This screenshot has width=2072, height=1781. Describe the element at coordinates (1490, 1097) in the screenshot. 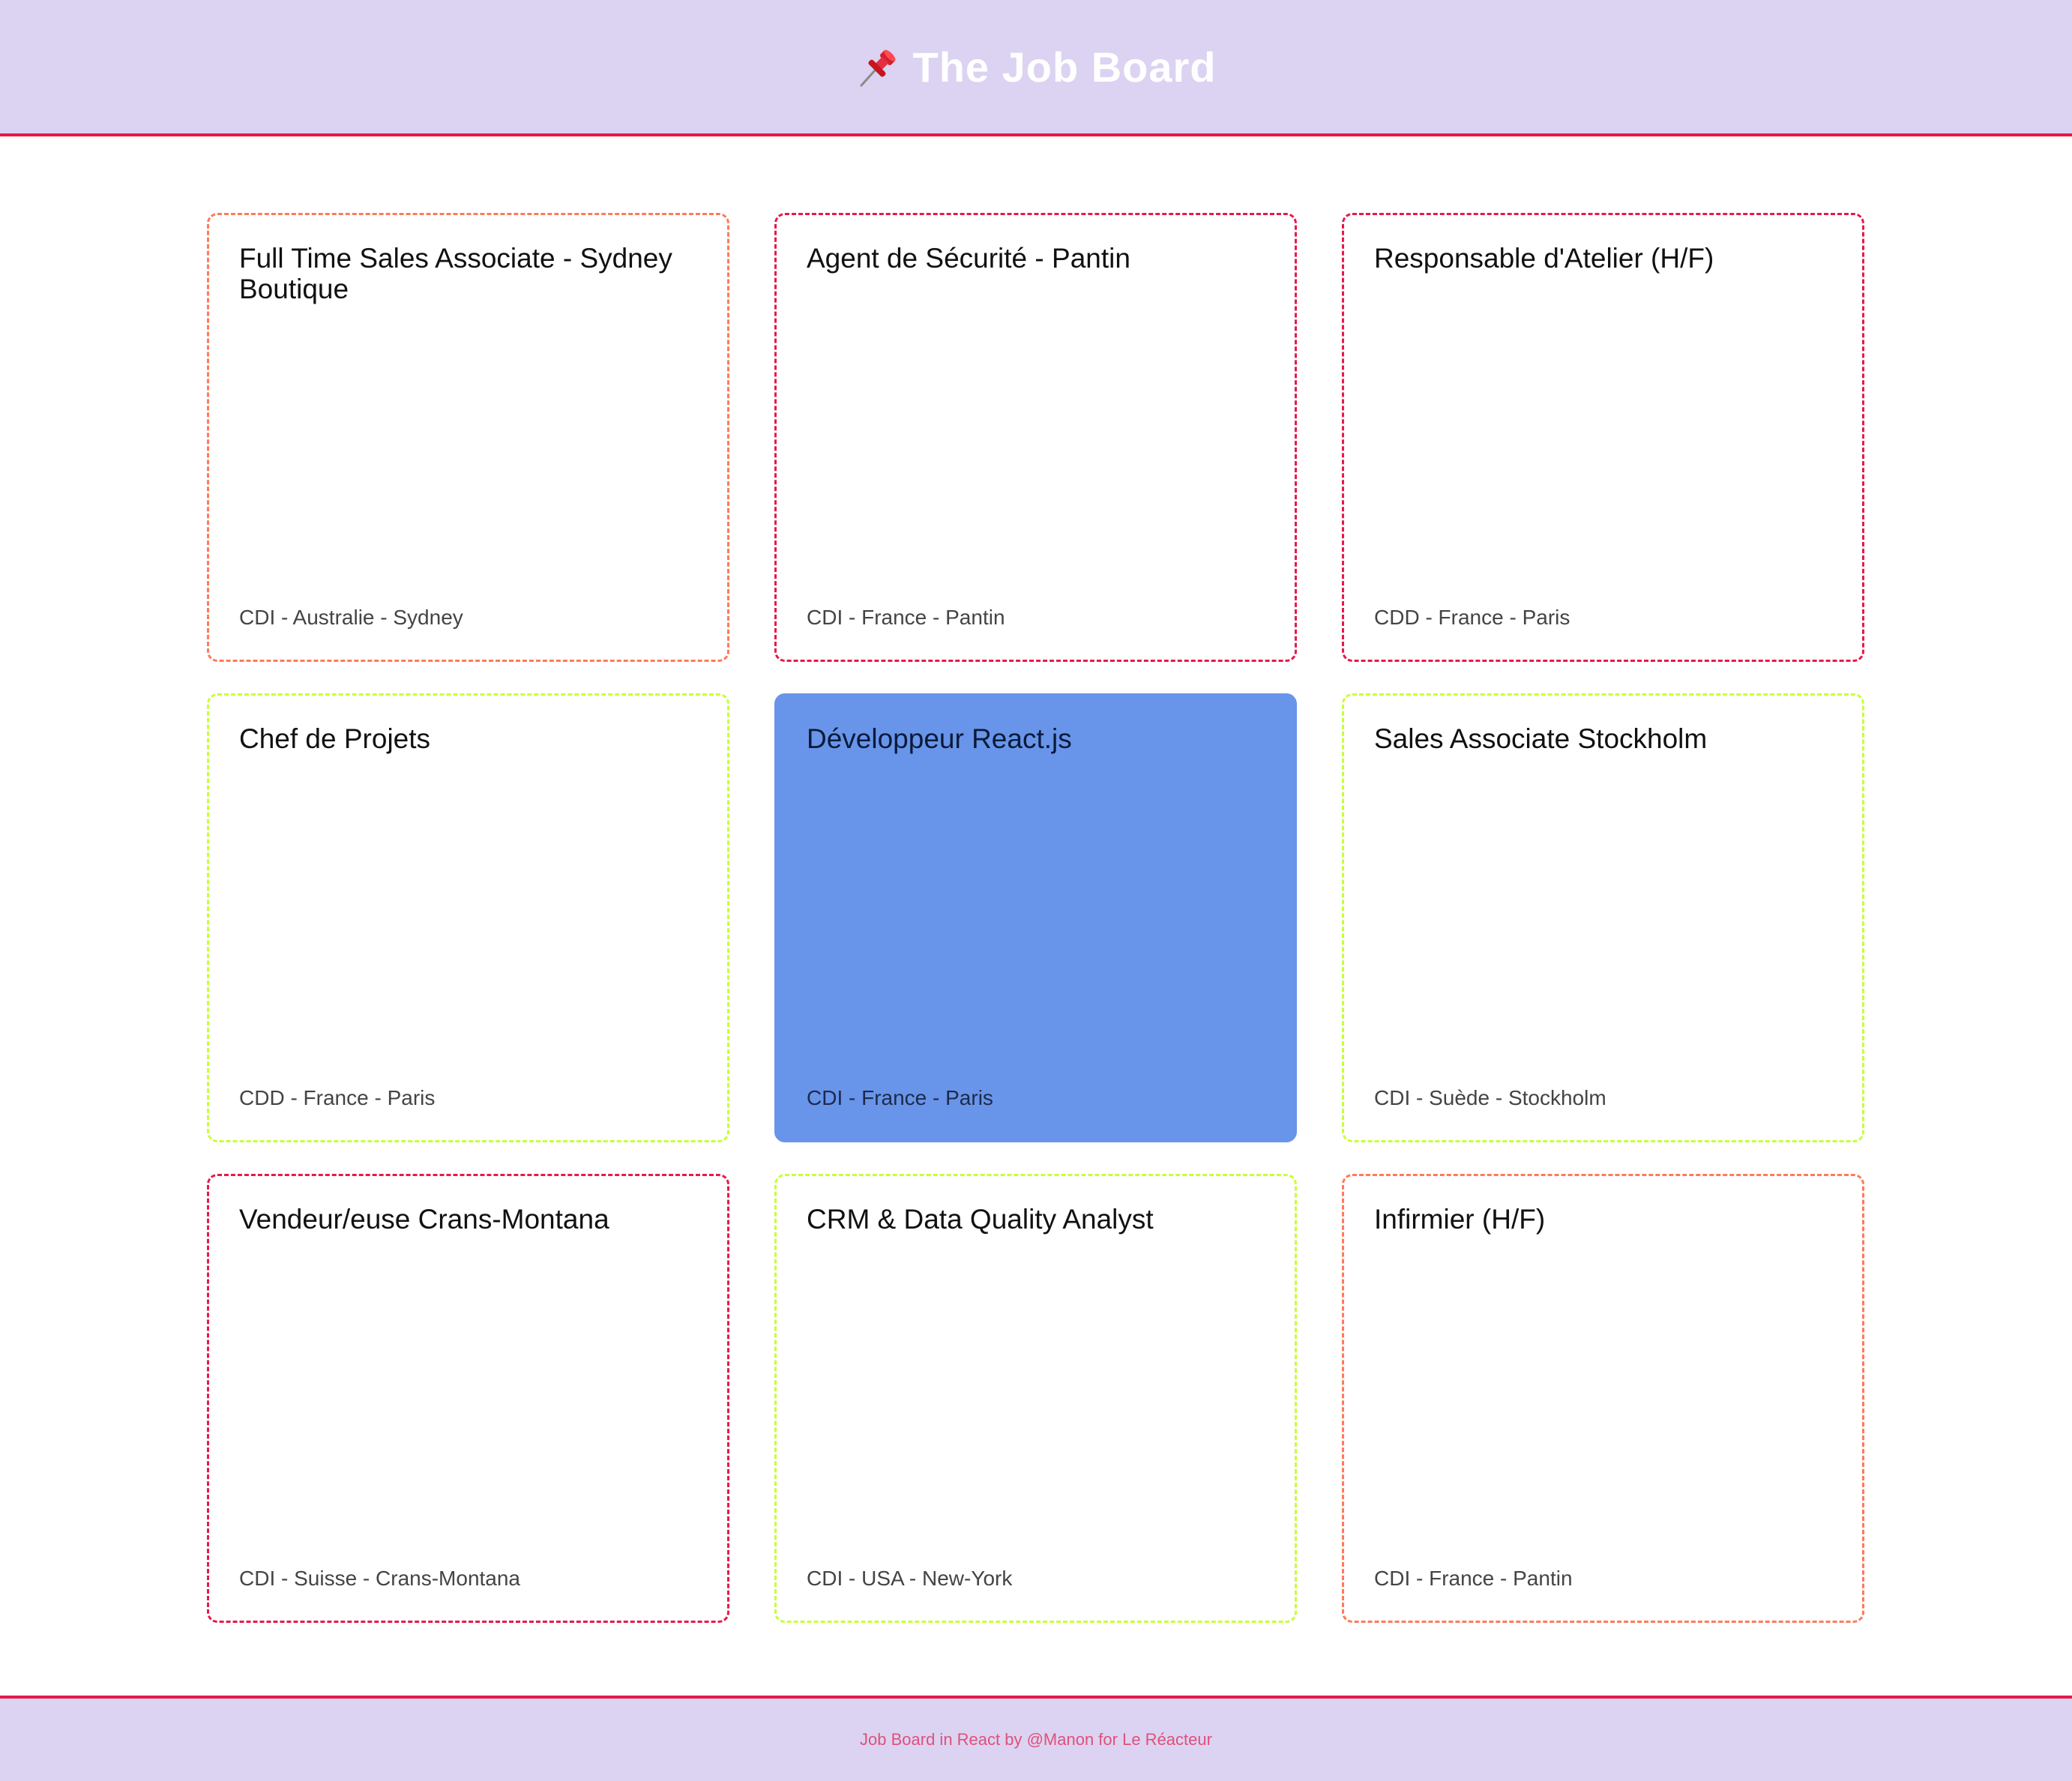

I see `job-meta: CDI - Suède - Stockholm` at that location.